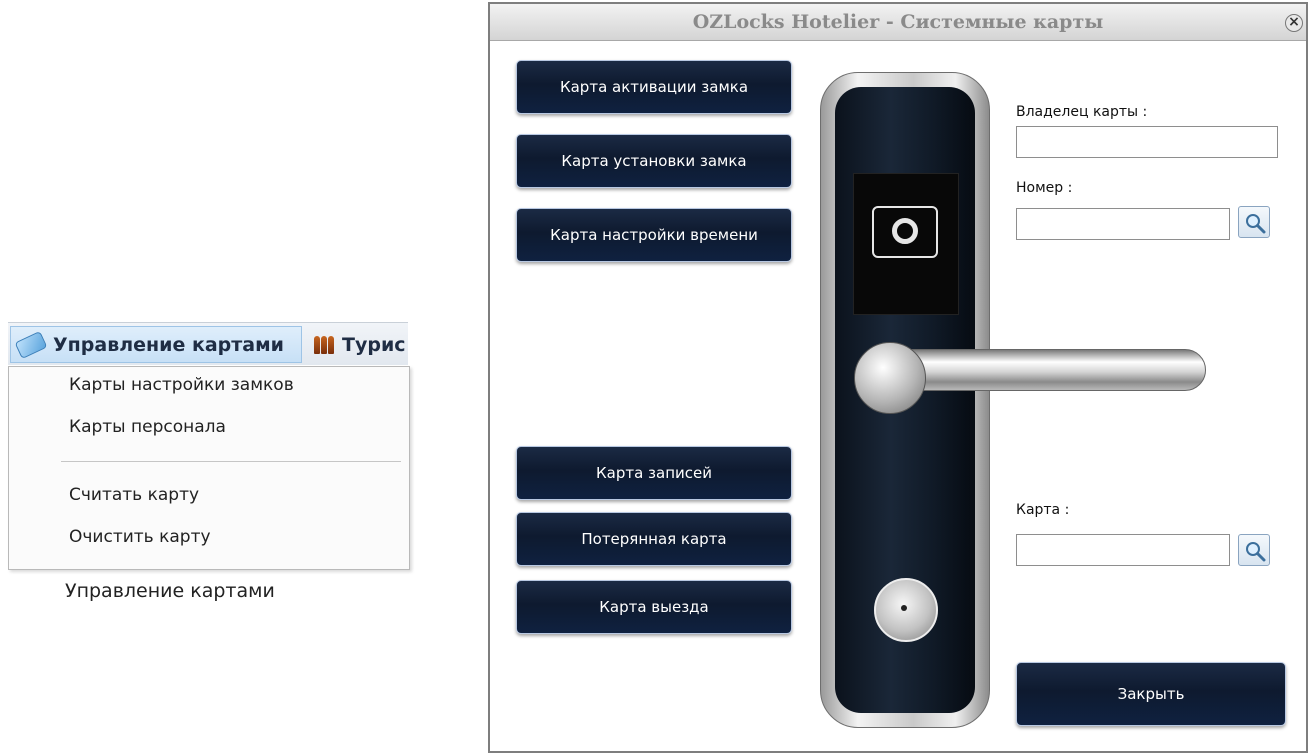 The width and height of the screenshot is (1311, 755). What do you see at coordinates (1082, 112) in the screenshot?
I see `owner-label: Владелец карты :` at bounding box center [1082, 112].